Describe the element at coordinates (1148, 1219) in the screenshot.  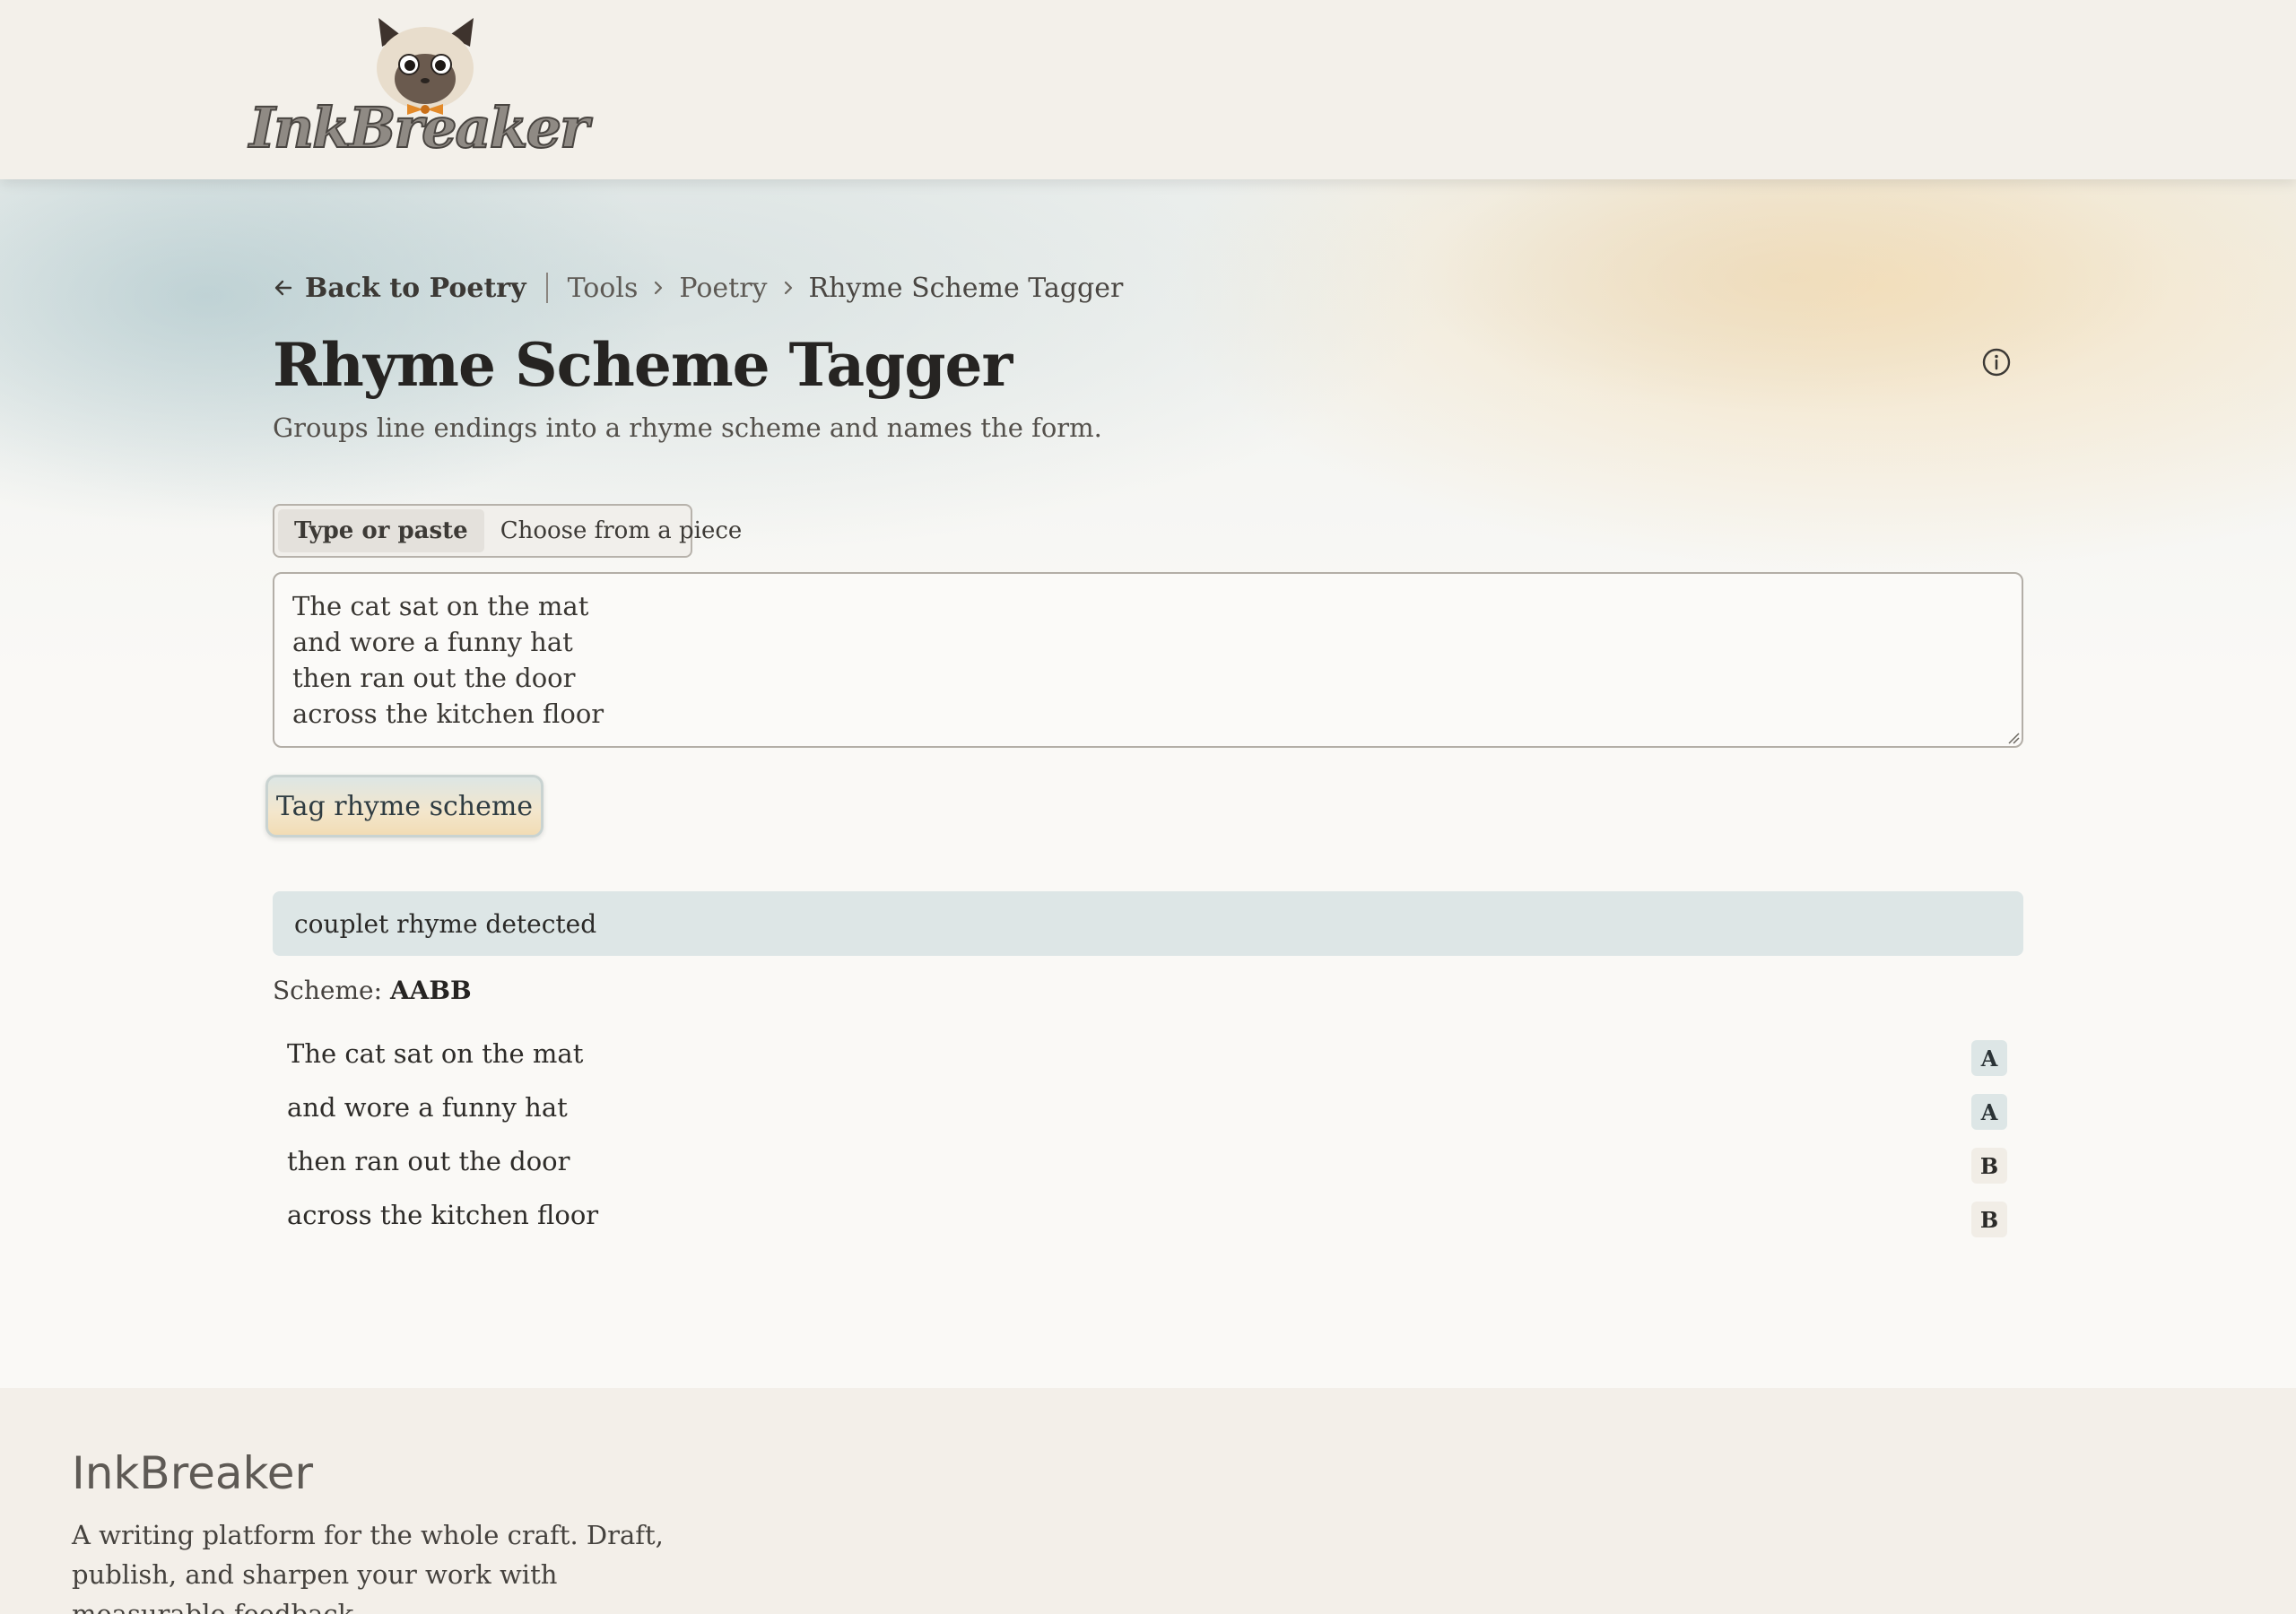
I see `list-item: across the kitchen floor B` at that location.